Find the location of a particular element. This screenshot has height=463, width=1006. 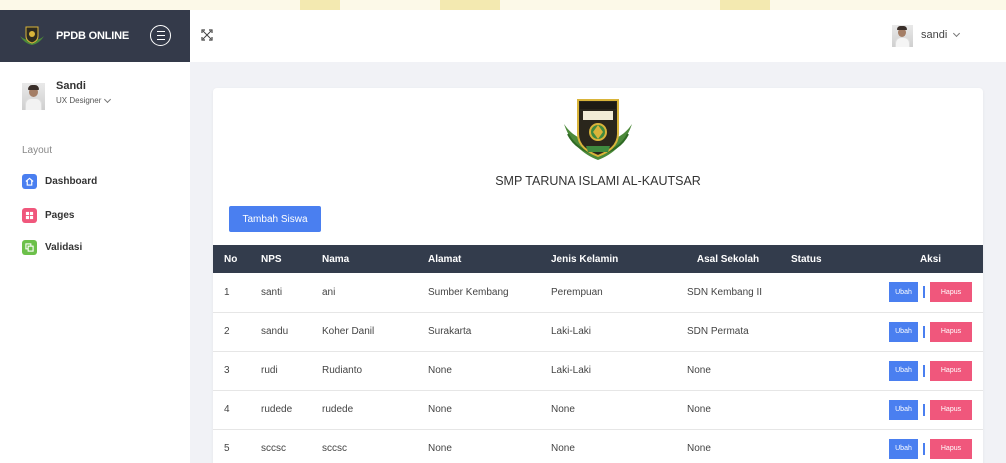

cell-nps: rudede is located at coordinates (280, 410).